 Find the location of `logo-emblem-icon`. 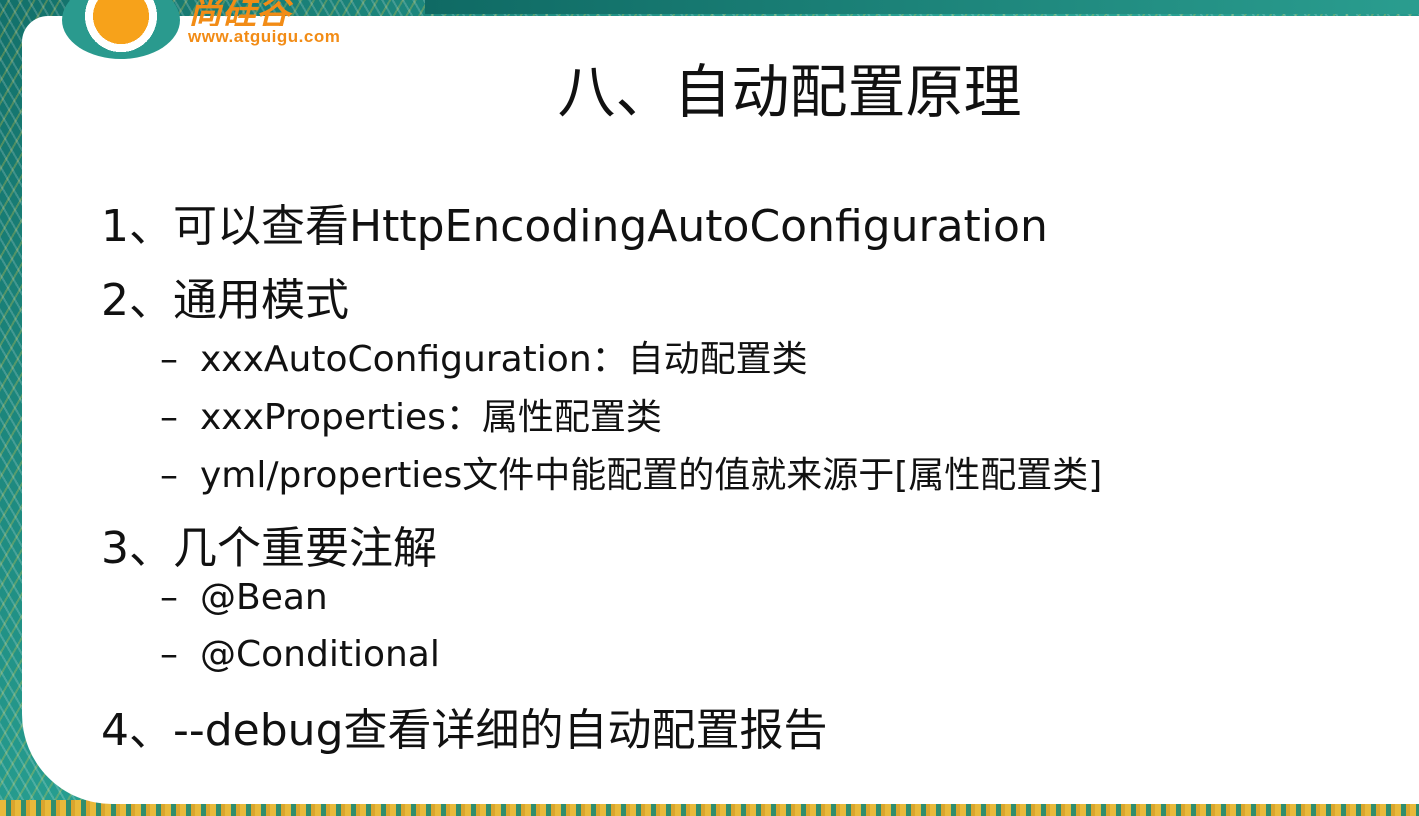

logo-emblem-icon is located at coordinates (121, 29).